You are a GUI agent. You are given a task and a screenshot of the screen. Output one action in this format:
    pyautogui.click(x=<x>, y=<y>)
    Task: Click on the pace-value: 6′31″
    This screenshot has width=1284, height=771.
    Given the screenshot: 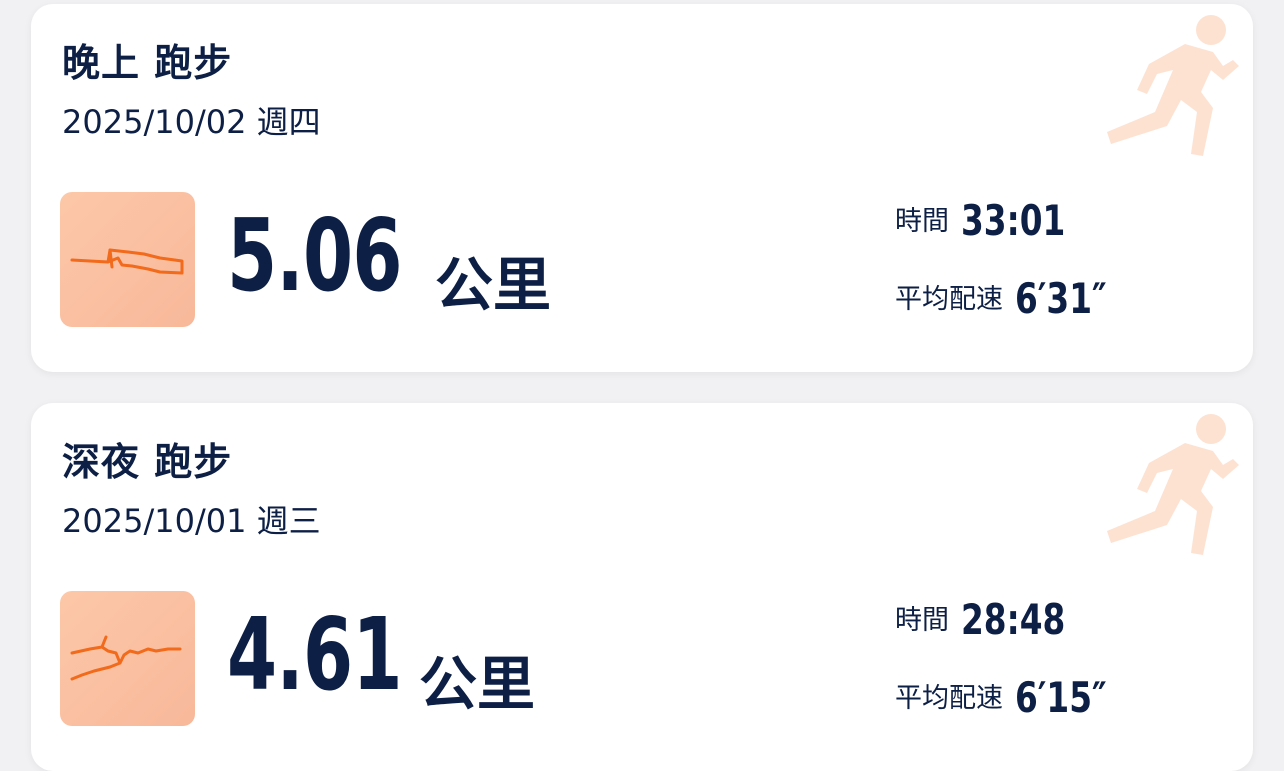 What is the action you would take?
    pyautogui.click(x=1061, y=298)
    